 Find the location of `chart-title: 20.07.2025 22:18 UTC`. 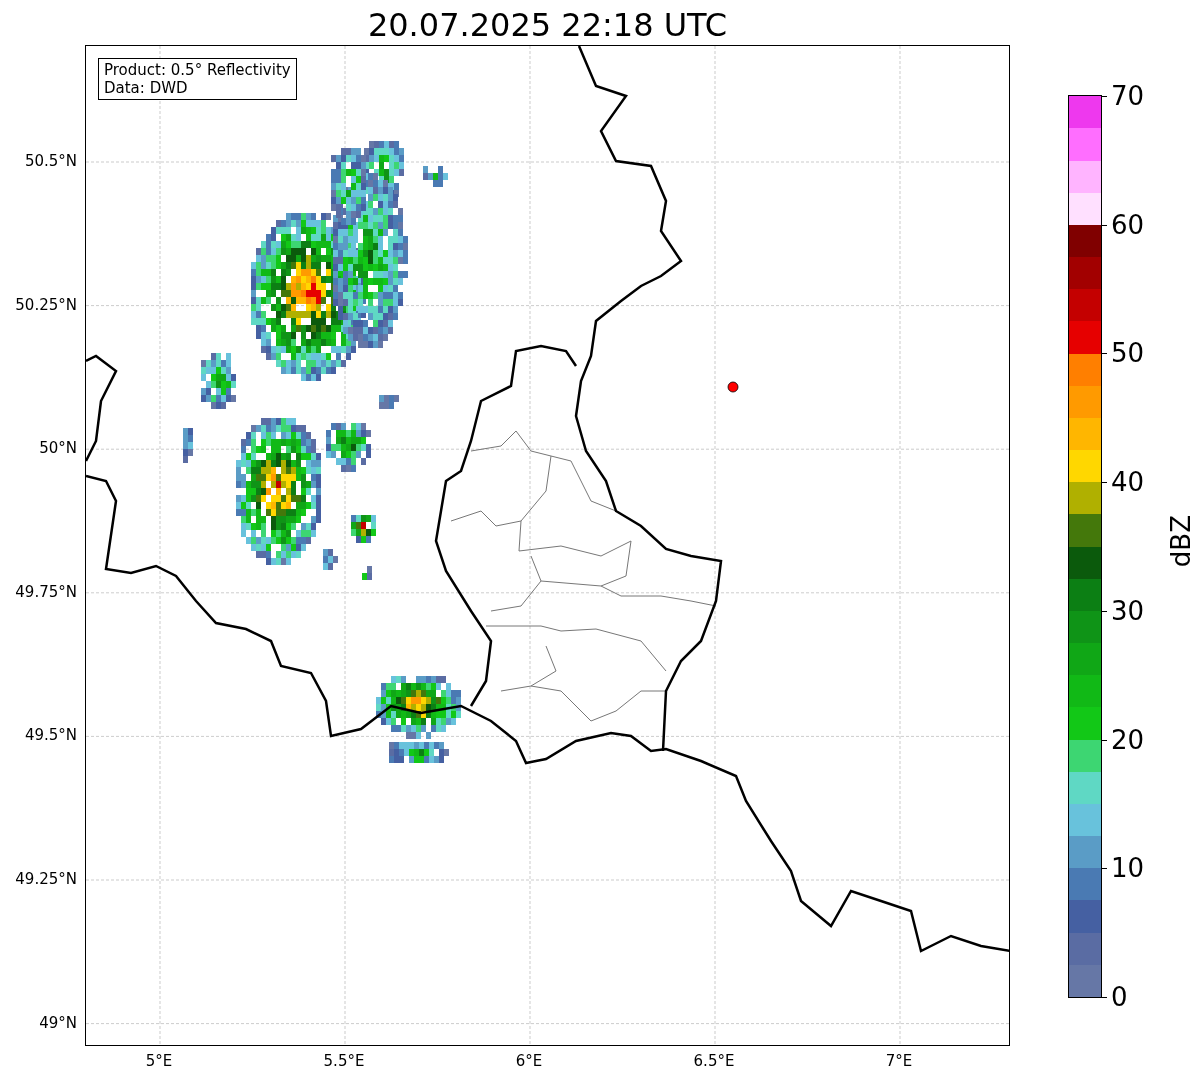

chart-title: 20.07.2025 22:18 UTC is located at coordinates (547, 25).